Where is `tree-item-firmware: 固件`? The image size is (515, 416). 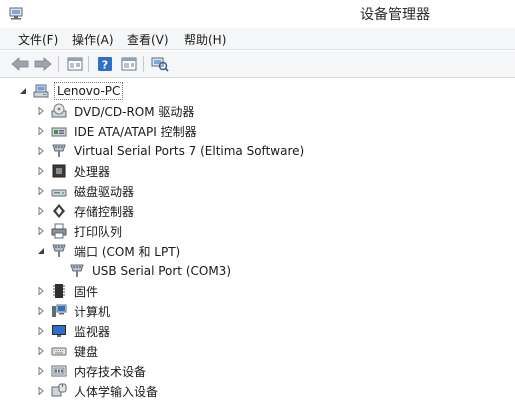 tree-item-firmware: 固件 is located at coordinates (68, 291).